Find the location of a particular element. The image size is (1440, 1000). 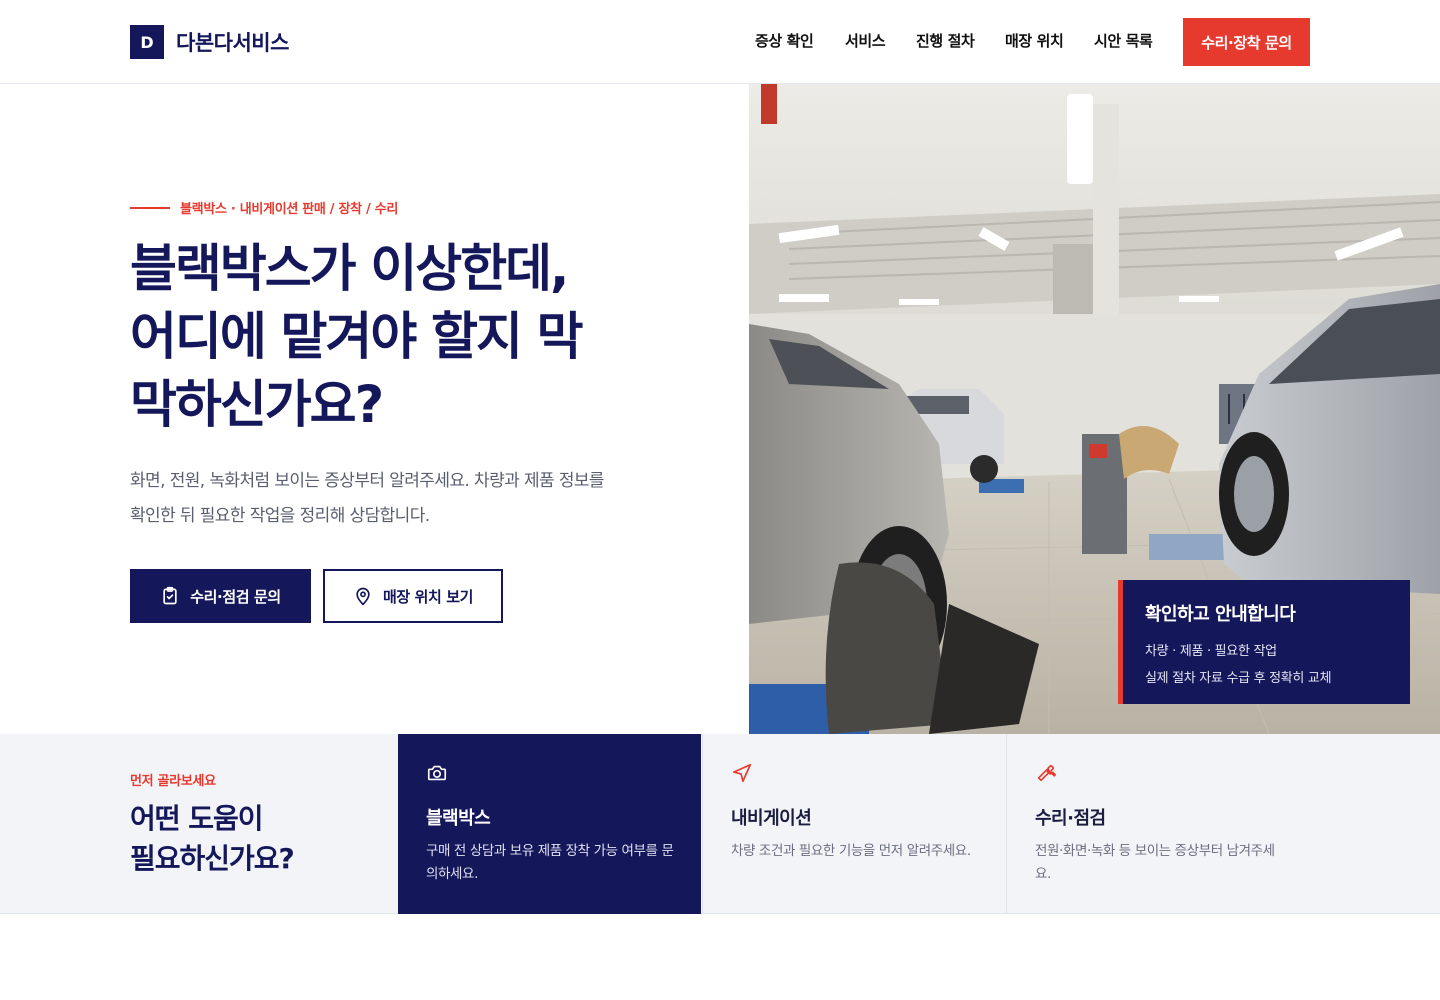

service-card-desc: 차량 조건과 필요한 기능을 먼저 알려주세요. is located at coordinates (851, 851).